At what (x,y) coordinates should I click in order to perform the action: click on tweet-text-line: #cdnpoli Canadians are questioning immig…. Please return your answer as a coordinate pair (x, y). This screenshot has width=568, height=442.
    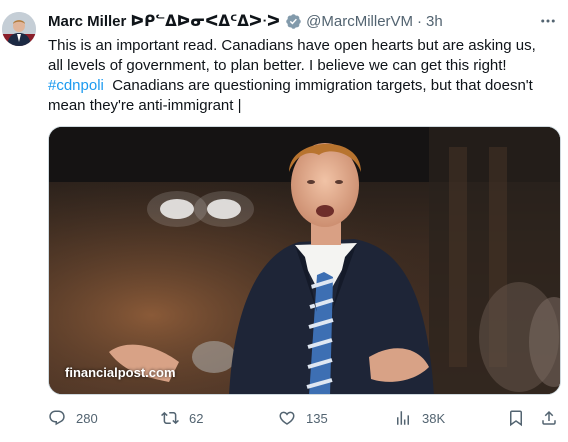
    Looking at the image, I should click on (305, 86).